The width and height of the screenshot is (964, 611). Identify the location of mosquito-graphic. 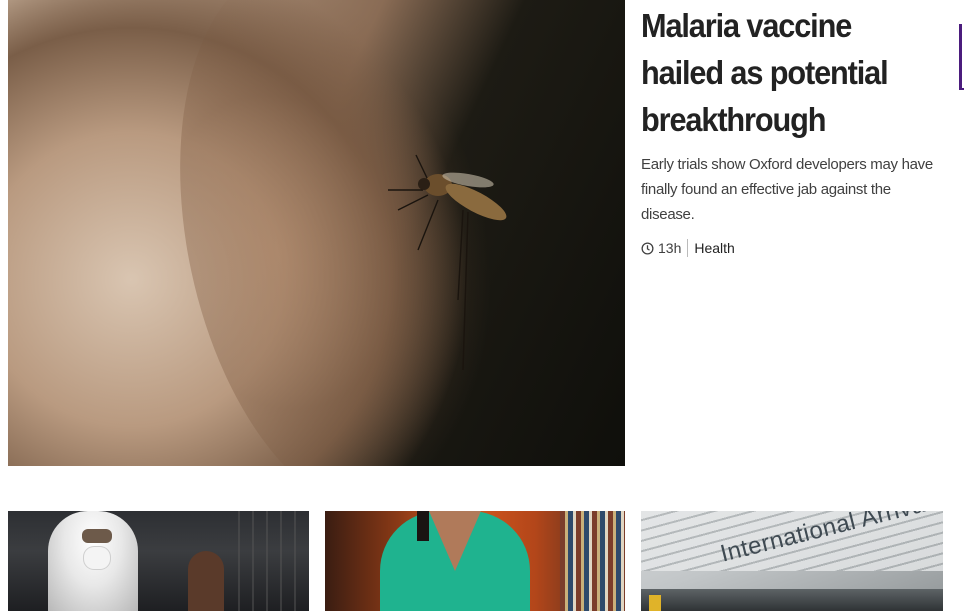
(447, 262).